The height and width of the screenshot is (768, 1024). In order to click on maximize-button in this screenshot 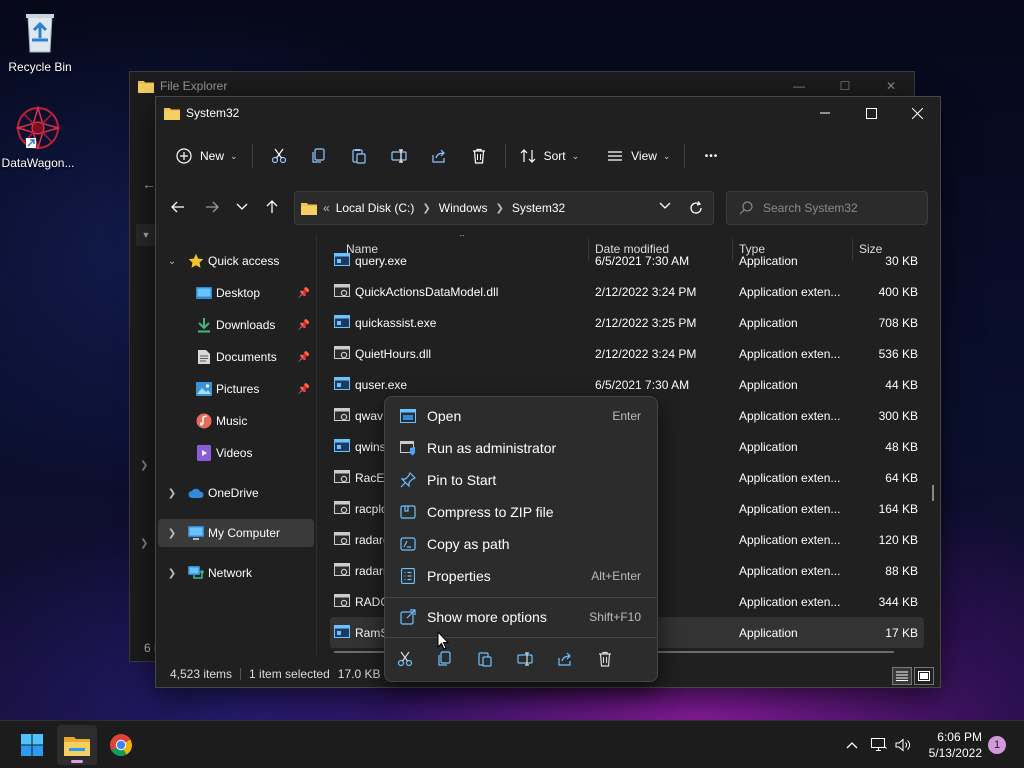, I will do `click(871, 113)`.